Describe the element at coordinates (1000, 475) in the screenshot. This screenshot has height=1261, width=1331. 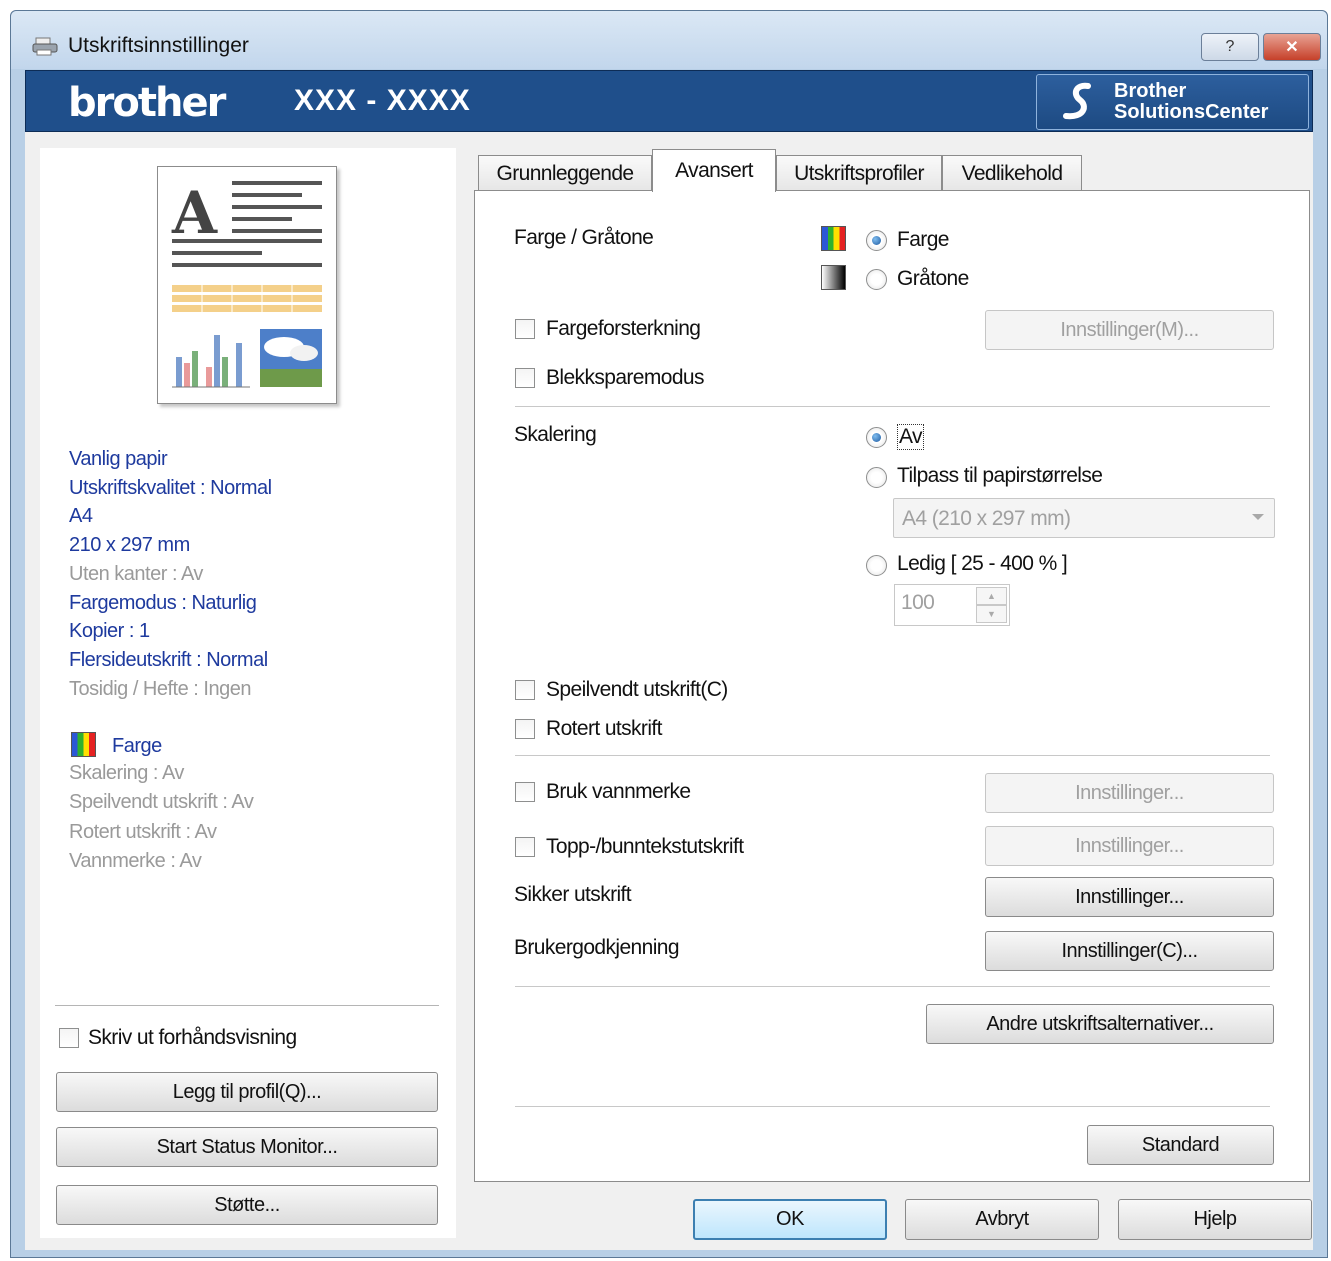
I see `scaling-fit-label: Tilpass til papirstørrelse` at that location.